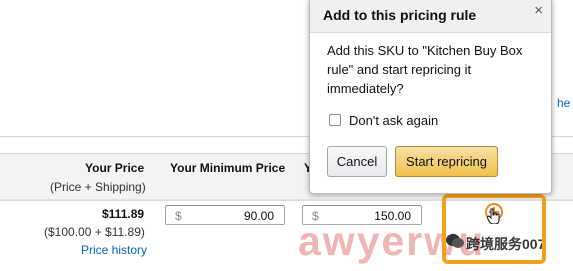 The image size is (573, 271). Describe the element at coordinates (538, 10) in the screenshot. I see `close-icon: ×` at that location.